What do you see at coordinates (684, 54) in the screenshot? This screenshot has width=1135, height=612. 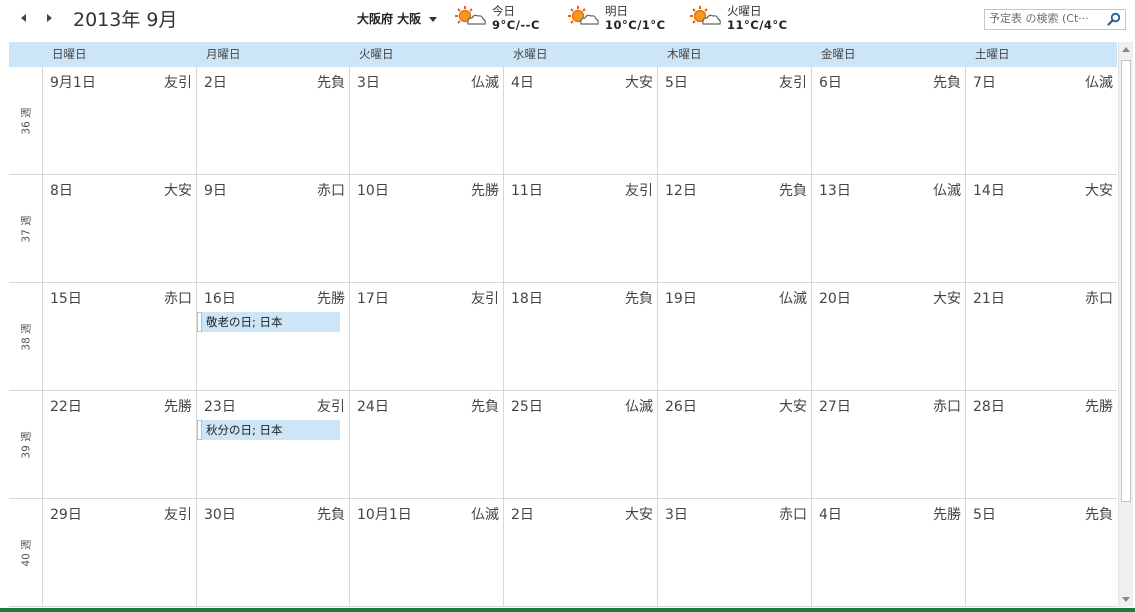 I see `weekday-header-4: 木曜日` at bounding box center [684, 54].